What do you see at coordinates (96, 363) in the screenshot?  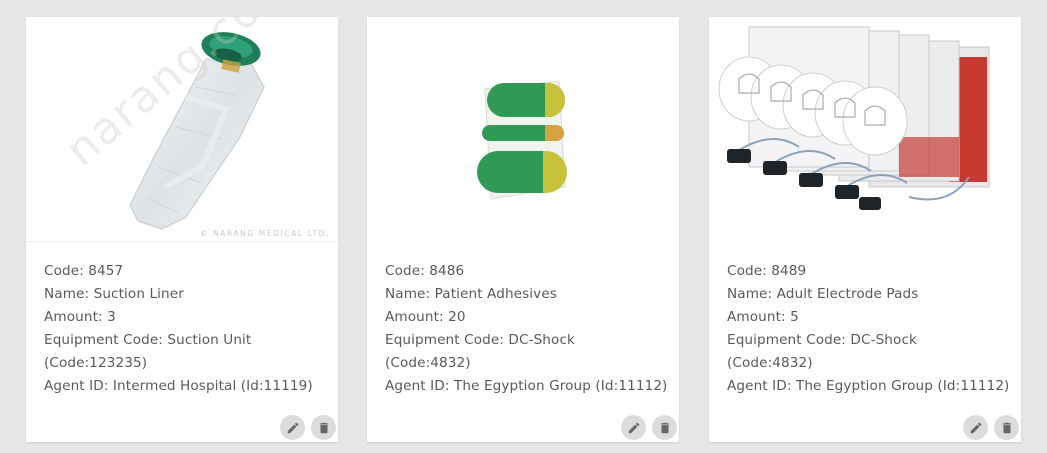 I see `equipment-code-id-text: (Code:123235)` at bounding box center [96, 363].